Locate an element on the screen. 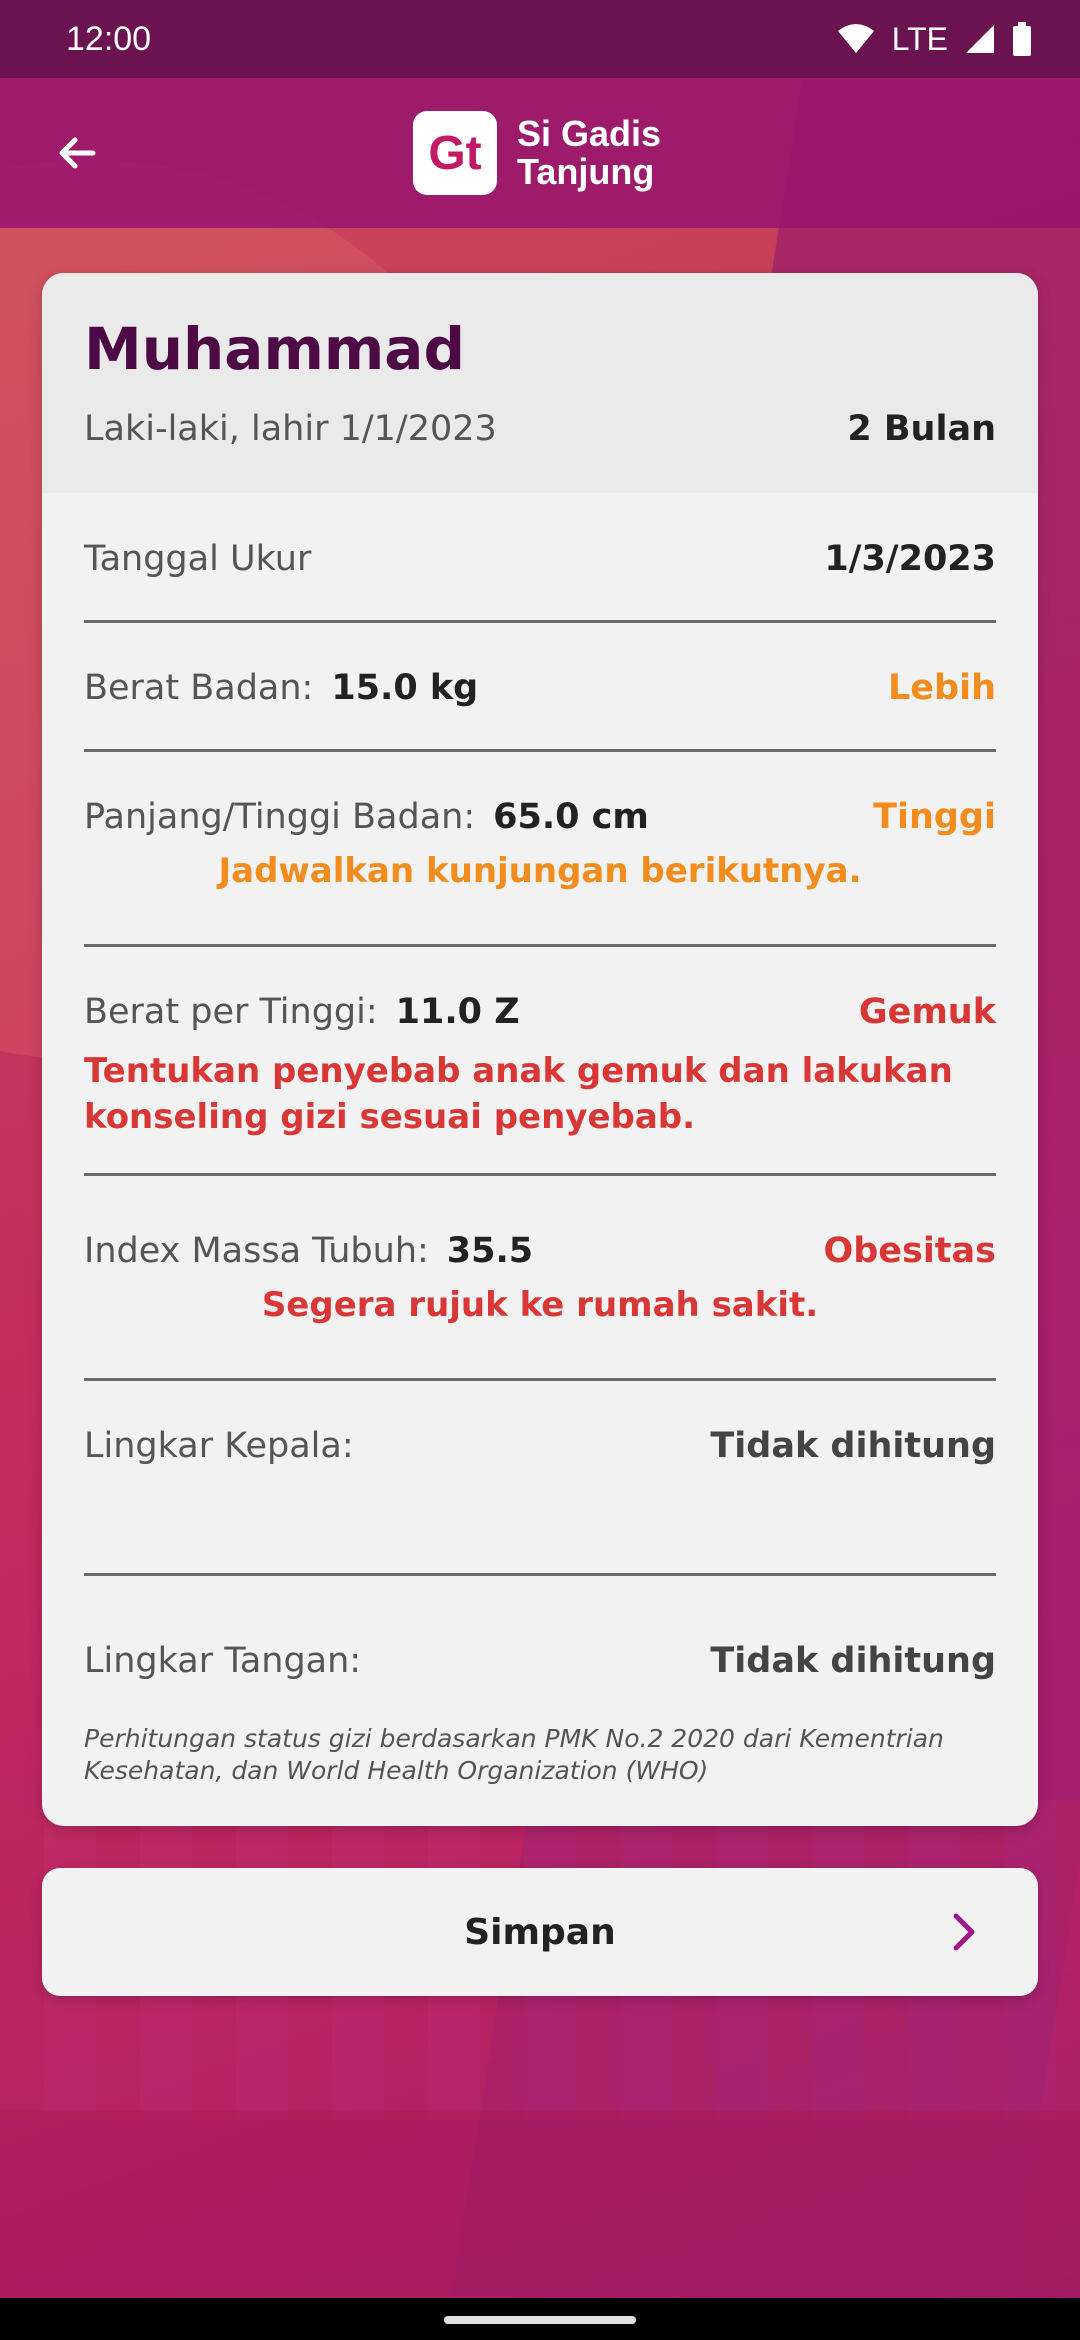 The width and height of the screenshot is (1080, 2340). save-button: Simpan is located at coordinates (540, 1932).